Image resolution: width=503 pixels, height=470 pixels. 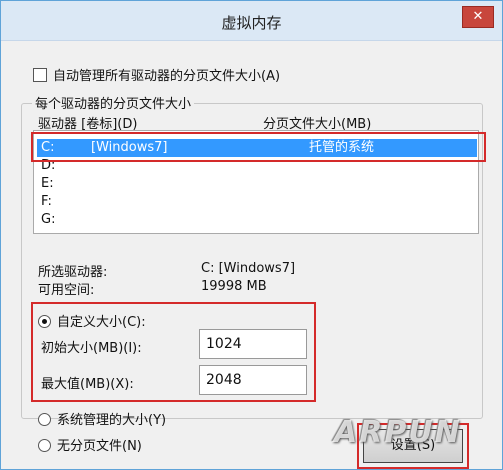 What do you see at coordinates (112, 420) in the screenshot?
I see `system-managed-label: 系统管理的大小(Y)` at bounding box center [112, 420].